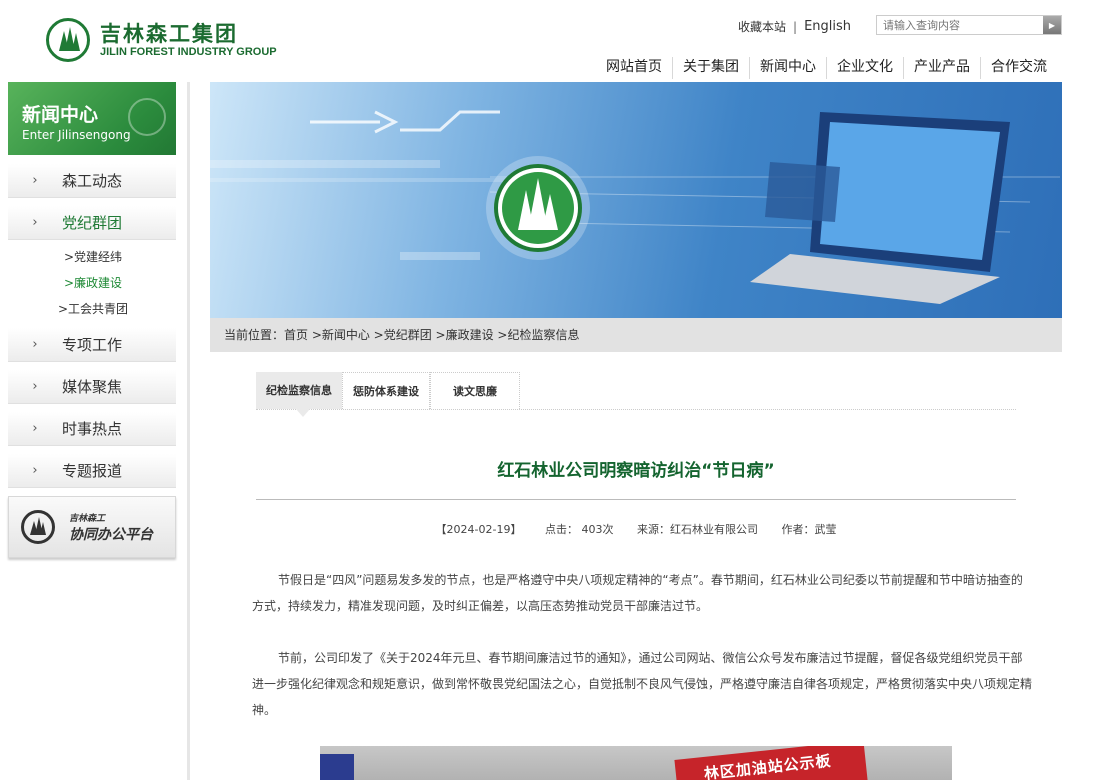 This screenshot has height=780, width=1100. I want to click on photo-sign-corner, so click(337, 767).